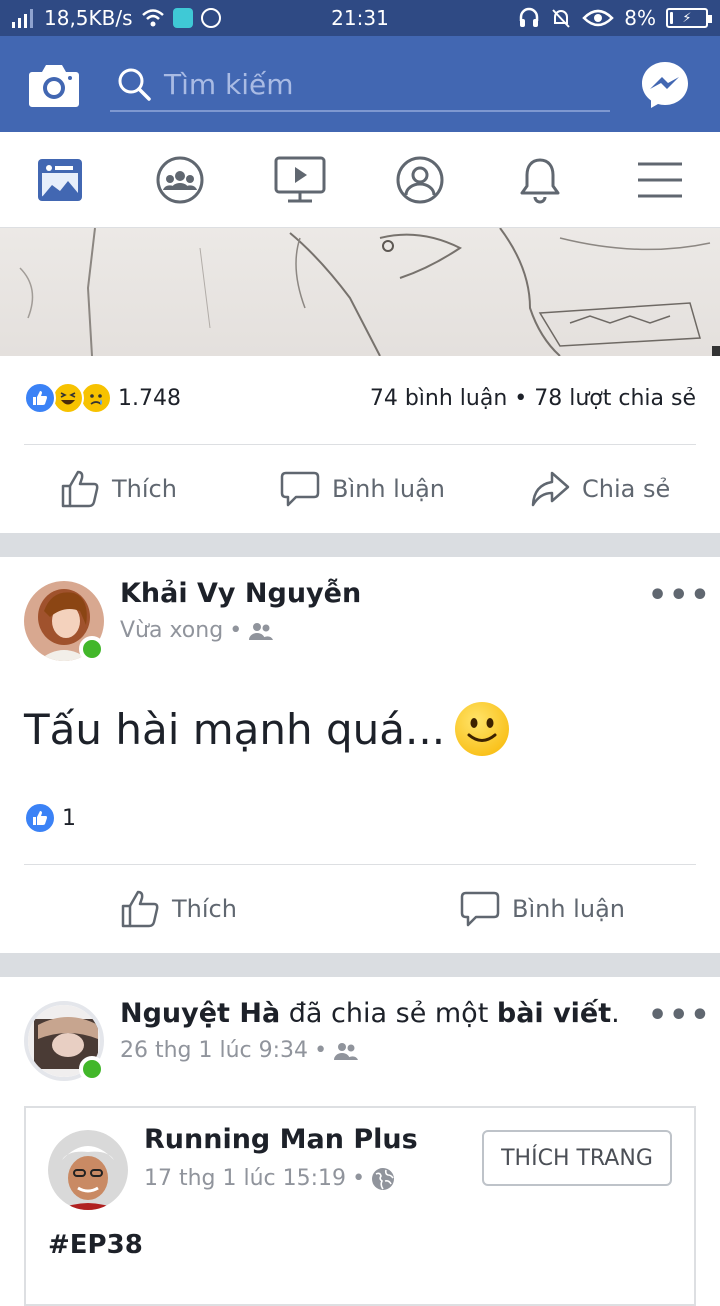  I want to click on author-name: Nguyệt Hà, so click(200, 1013).